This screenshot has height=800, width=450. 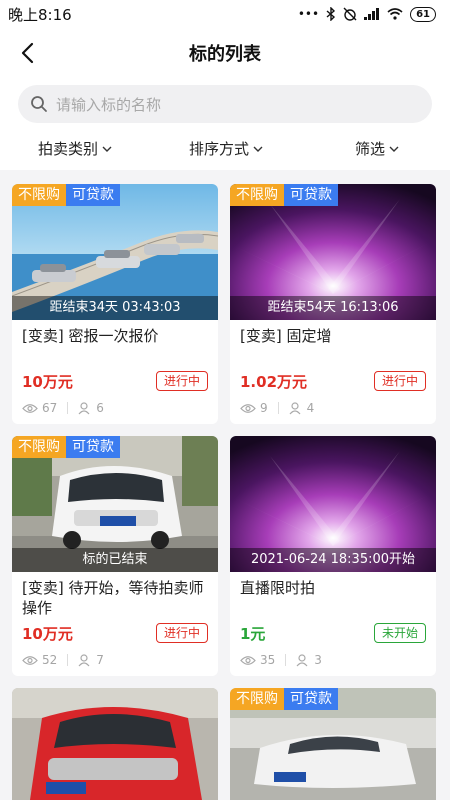 I want to click on card-stats: 9 4, so click(x=333, y=406).